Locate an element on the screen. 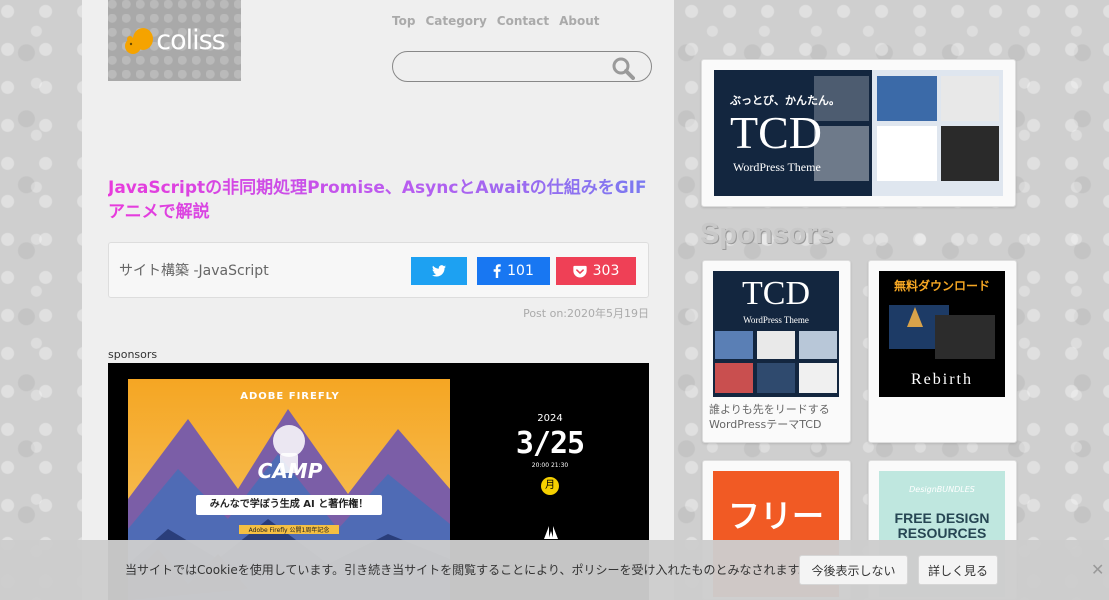  tcd-tagline: ぶっとび、かんたん。 is located at coordinates (785, 100).